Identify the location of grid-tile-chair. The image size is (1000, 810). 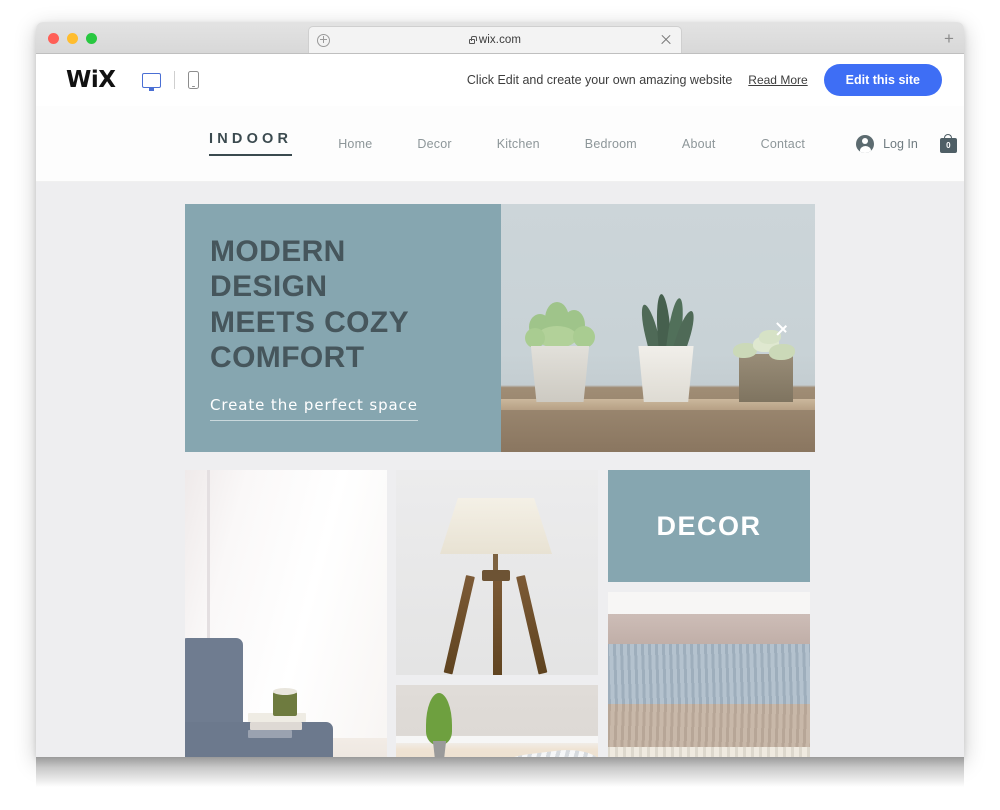
(286, 613).